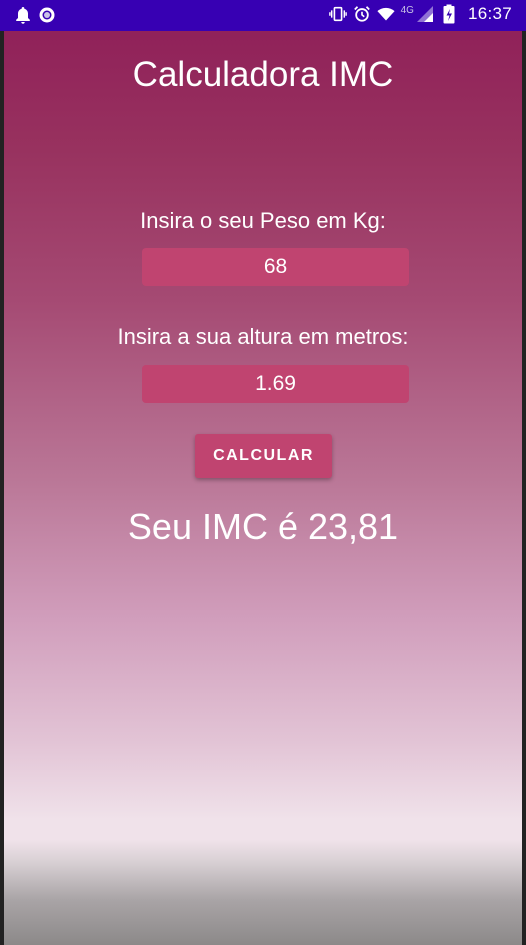  What do you see at coordinates (275, 267) in the screenshot?
I see `weight-input` at bounding box center [275, 267].